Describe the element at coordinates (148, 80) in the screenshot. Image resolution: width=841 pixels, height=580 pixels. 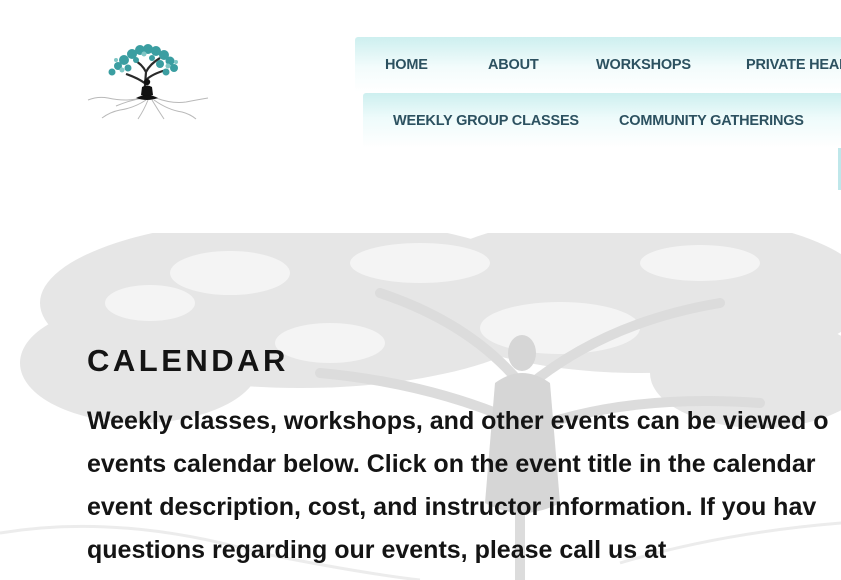
I see `tree-meditation-logo-icon` at that location.